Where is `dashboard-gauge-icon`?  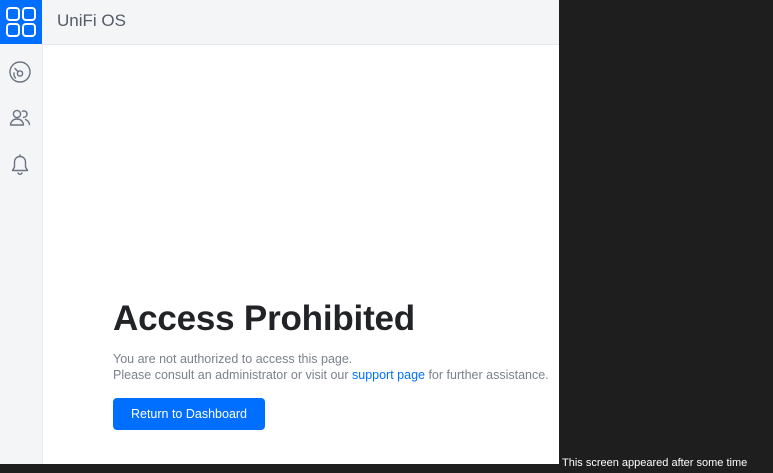 dashboard-gauge-icon is located at coordinates (20, 72).